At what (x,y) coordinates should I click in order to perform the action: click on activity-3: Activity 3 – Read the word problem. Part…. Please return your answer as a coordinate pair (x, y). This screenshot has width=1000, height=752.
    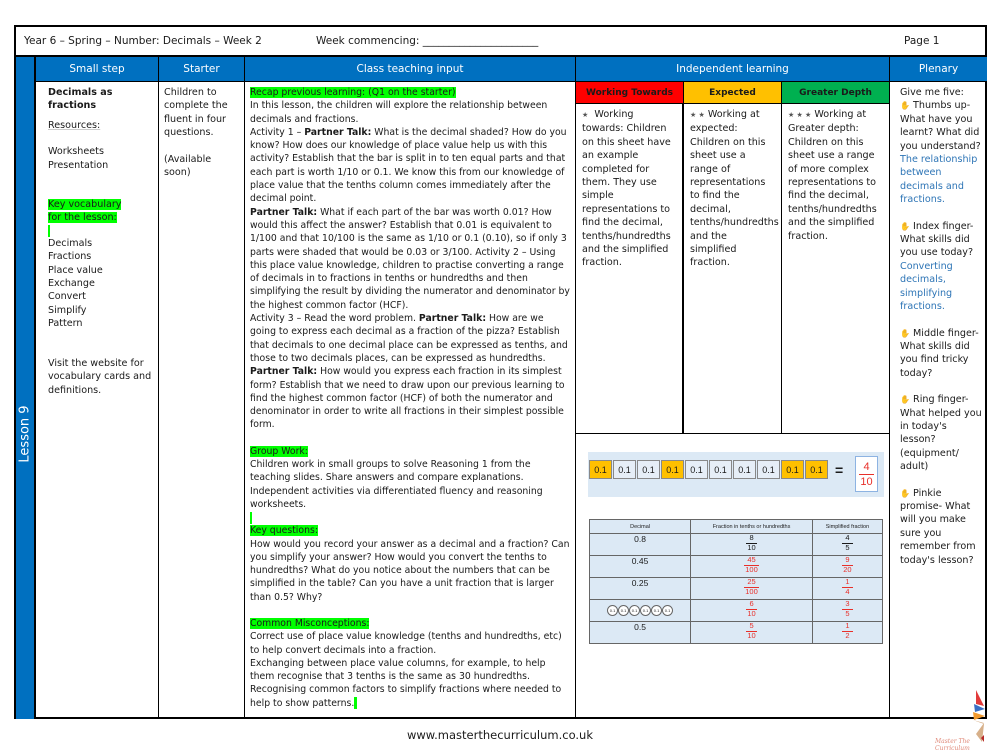
    Looking at the image, I should click on (409, 372).